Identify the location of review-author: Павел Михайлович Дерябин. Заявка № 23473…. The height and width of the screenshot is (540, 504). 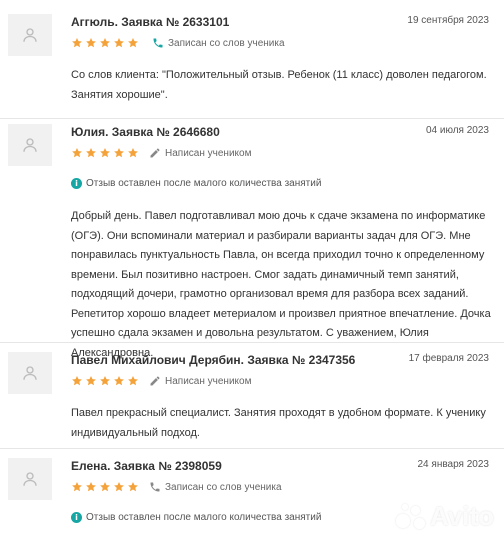
(213, 360).